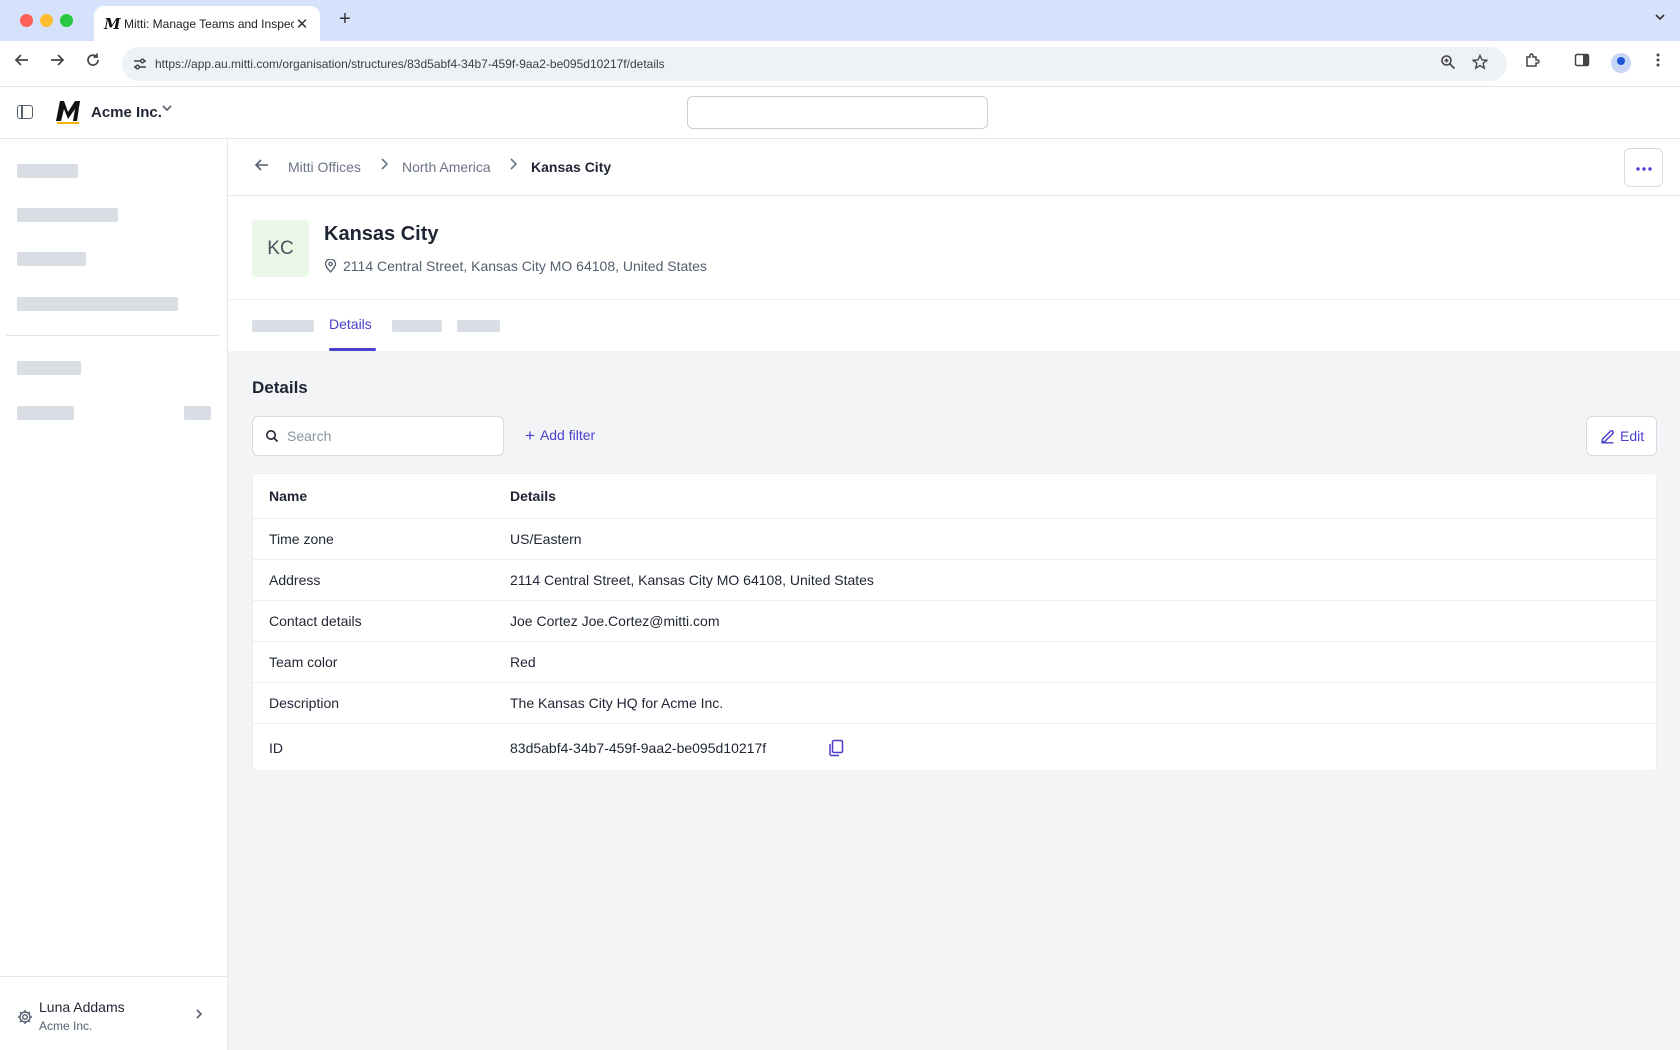 The width and height of the screenshot is (1680, 1050). Describe the element at coordinates (330, 266) in the screenshot. I see `location-pin-icon` at that location.